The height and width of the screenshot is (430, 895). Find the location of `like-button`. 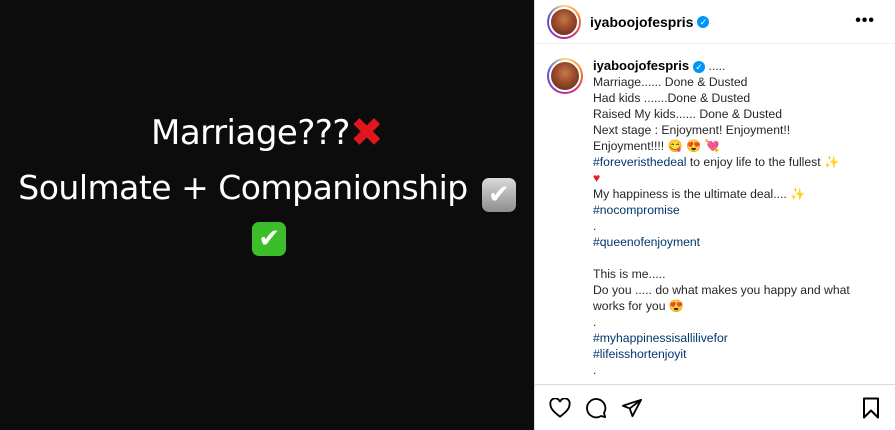

like-button is located at coordinates (560, 408).